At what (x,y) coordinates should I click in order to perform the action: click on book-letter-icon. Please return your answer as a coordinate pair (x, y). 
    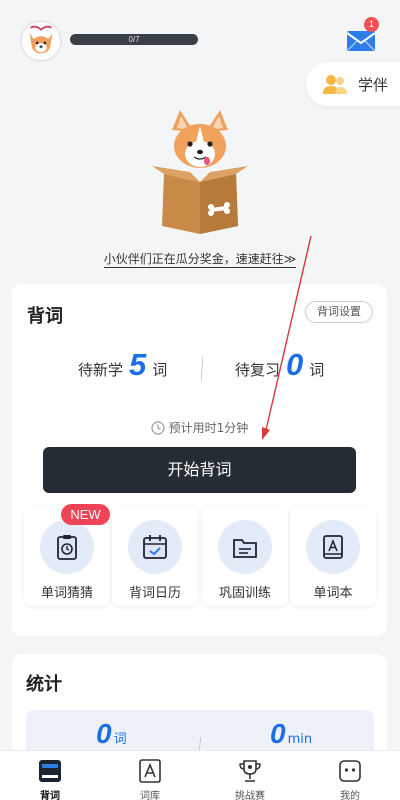
    Looking at the image, I should click on (333, 547).